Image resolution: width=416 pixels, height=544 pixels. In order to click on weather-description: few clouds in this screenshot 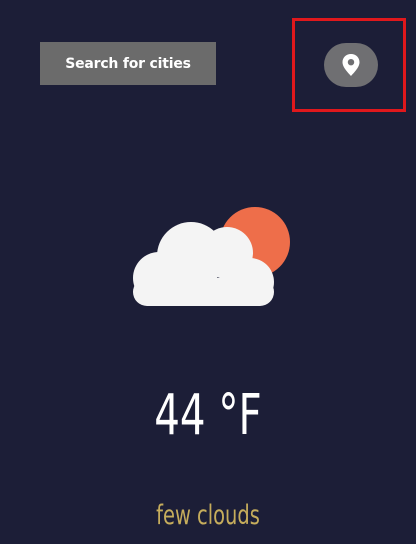, I will do `click(208, 515)`.